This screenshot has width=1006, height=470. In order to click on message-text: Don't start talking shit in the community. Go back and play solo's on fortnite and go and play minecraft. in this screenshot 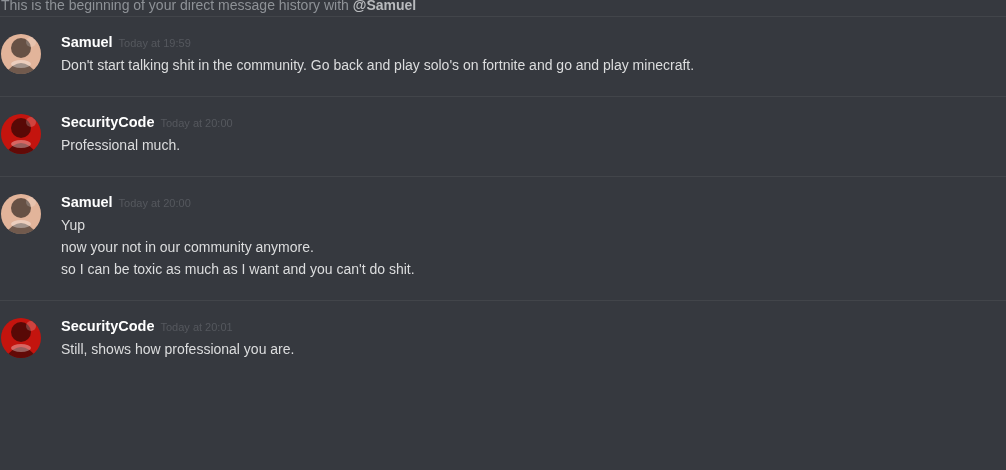, I will do `click(378, 65)`.